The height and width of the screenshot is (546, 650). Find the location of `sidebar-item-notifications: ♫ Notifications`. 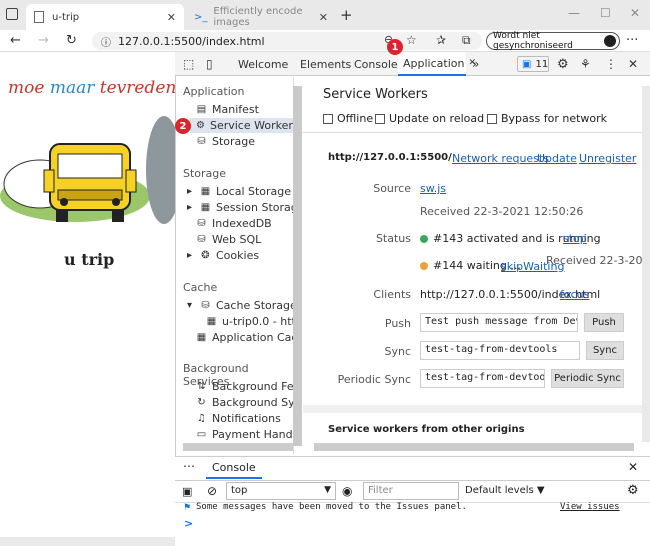

sidebar-item-notifications: ♫ Notifications is located at coordinates (238, 418).